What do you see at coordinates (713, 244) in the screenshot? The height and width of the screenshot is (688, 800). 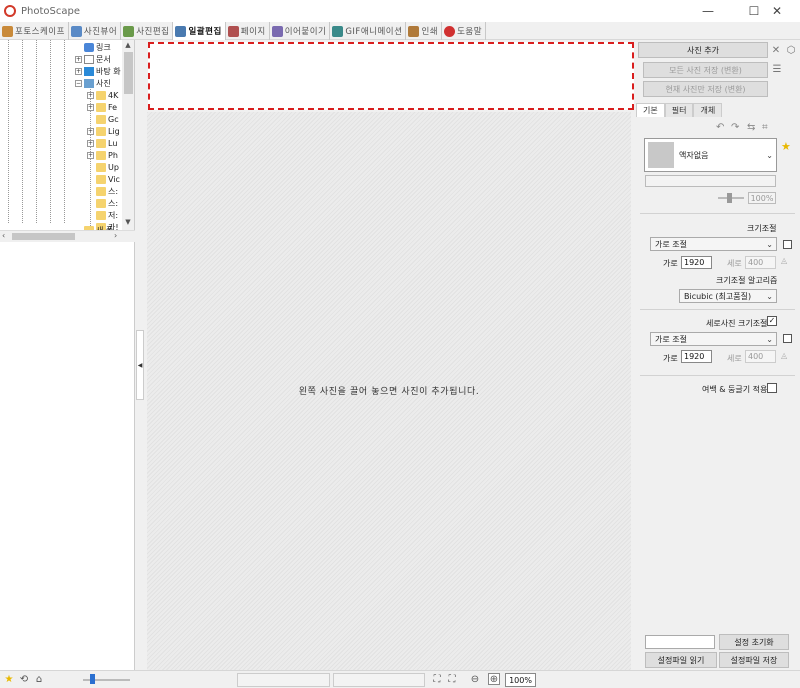 I see `resize-mode-select: 가로 조절 ⌄` at bounding box center [713, 244].